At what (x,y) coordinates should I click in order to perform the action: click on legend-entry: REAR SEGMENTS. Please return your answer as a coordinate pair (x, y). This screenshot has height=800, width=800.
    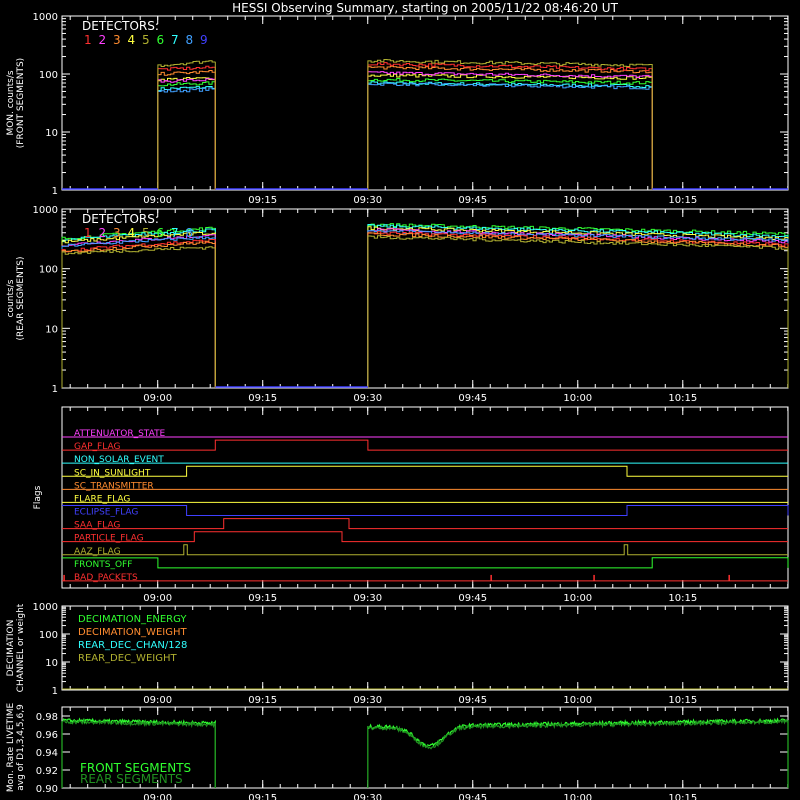
    Looking at the image, I should click on (131, 779).